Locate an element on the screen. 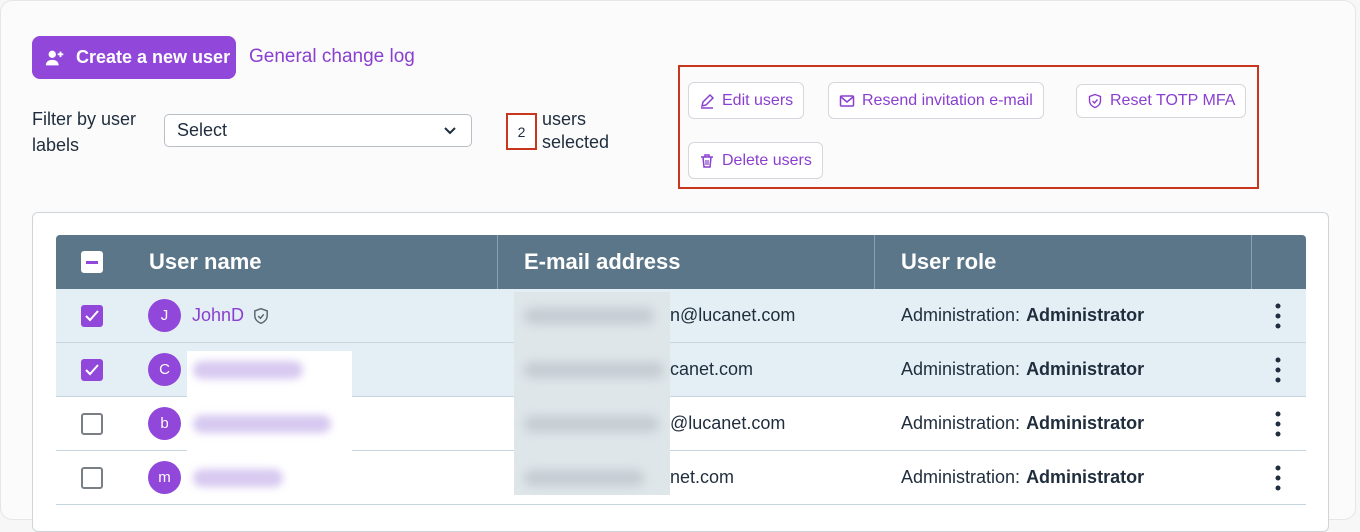 The width and height of the screenshot is (1360, 532). user-name-link: JohnD is located at coordinates (231, 315).